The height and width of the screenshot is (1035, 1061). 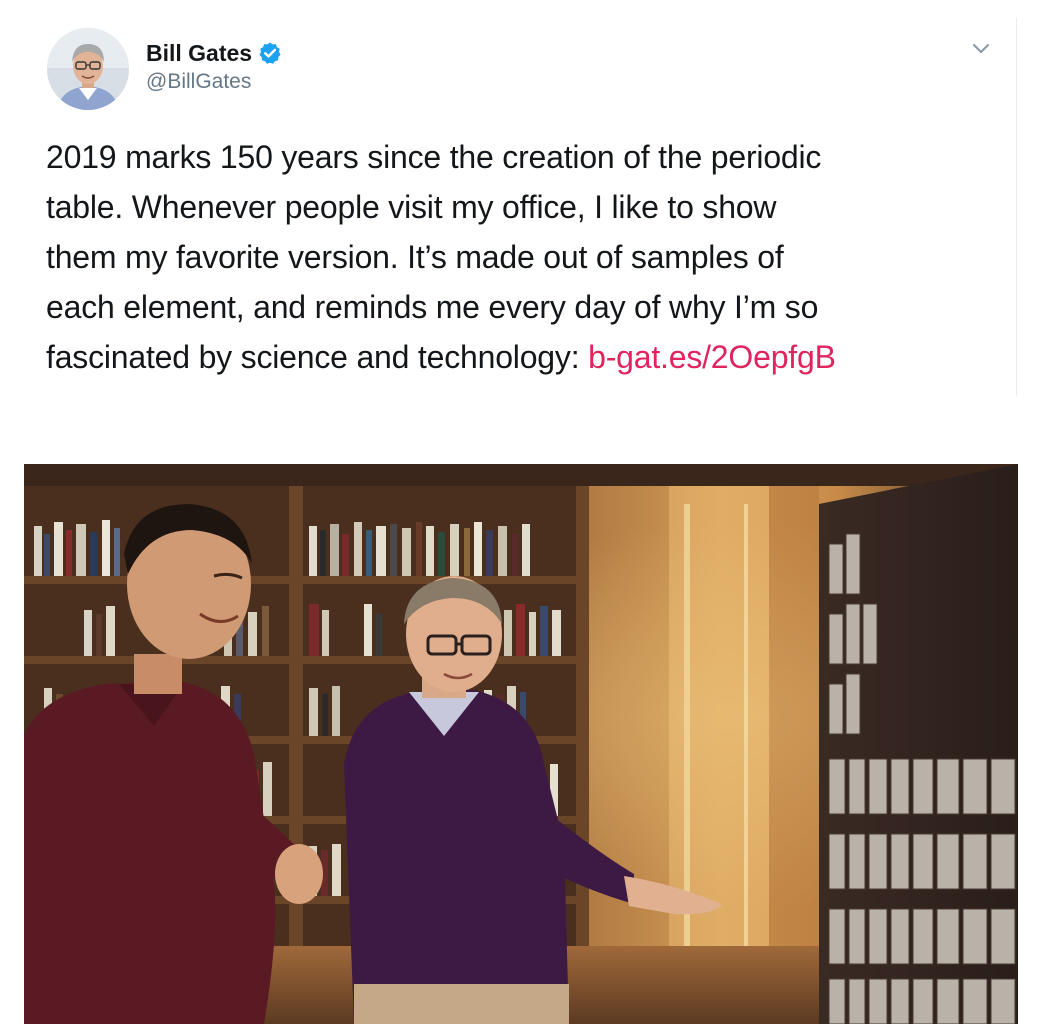 What do you see at coordinates (712, 357) in the screenshot?
I see `tweet-link: b-gat.es/2OepfgB` at bounding box center [712, 357].